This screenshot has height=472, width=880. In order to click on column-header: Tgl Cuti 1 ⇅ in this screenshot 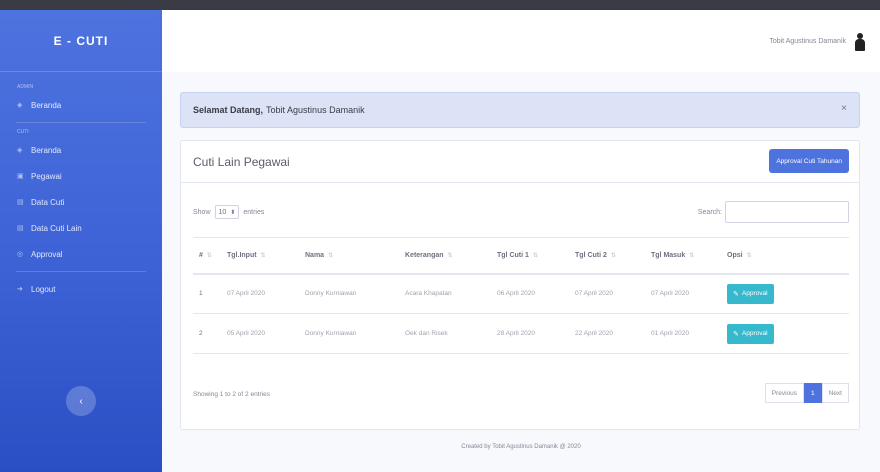, I will do `click(530, 256)`.